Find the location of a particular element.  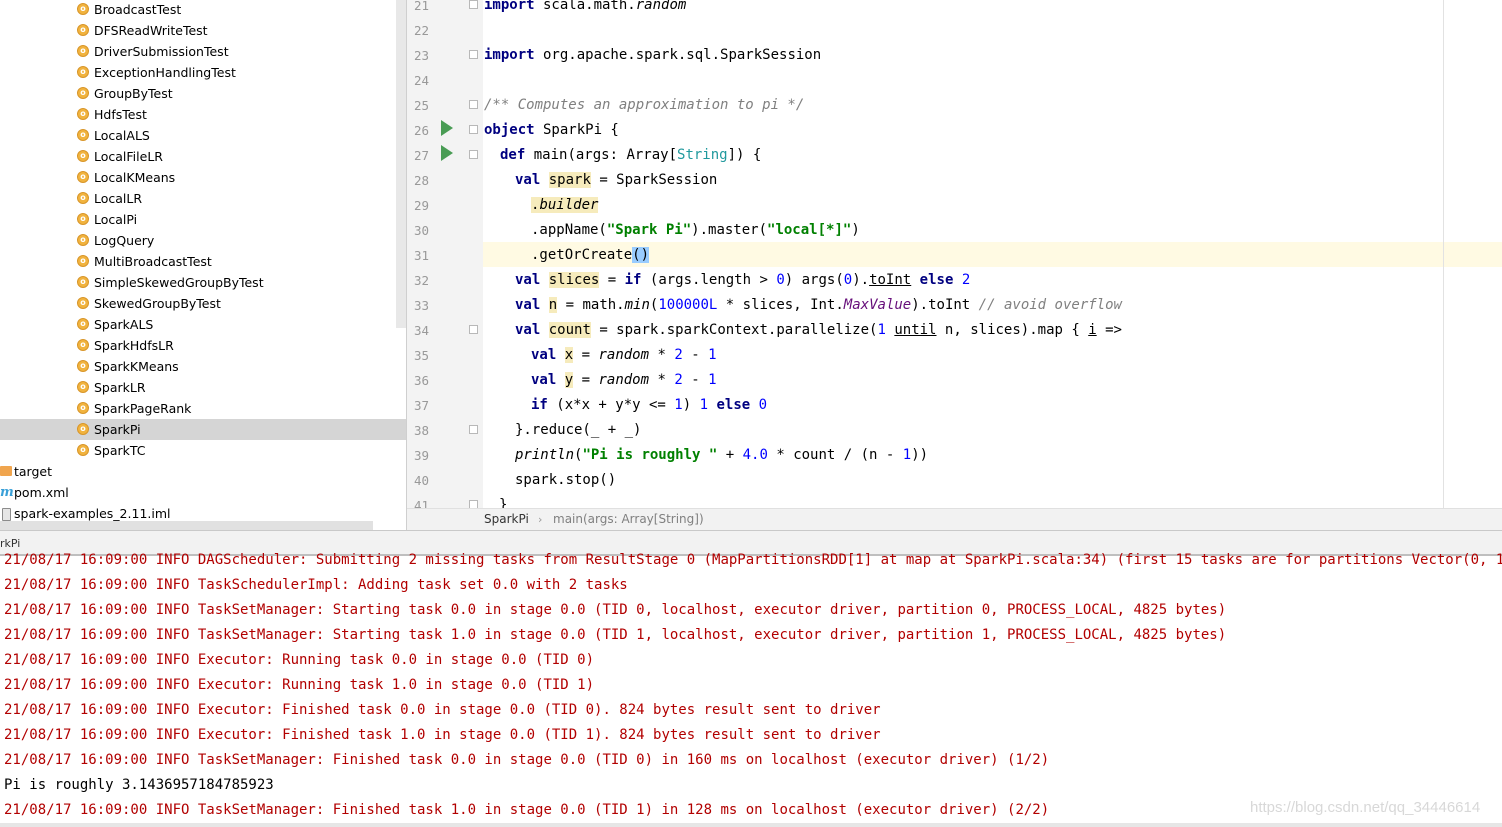

code-number: 2 is located at coordinates (966, 280).